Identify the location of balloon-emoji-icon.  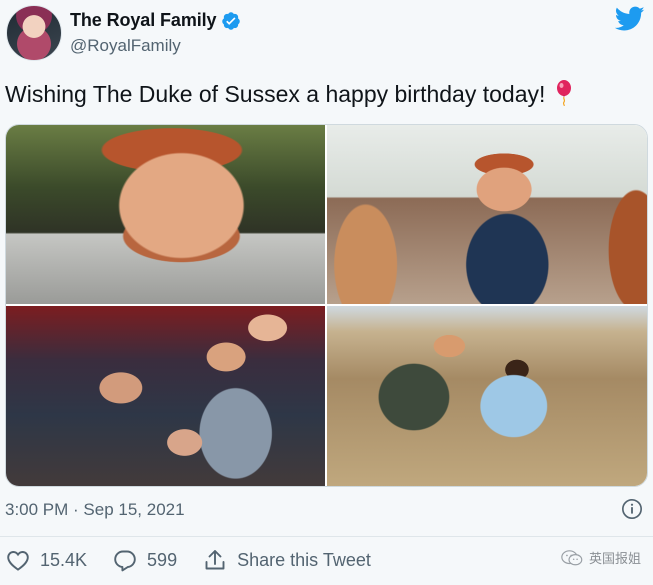
(564, 93).